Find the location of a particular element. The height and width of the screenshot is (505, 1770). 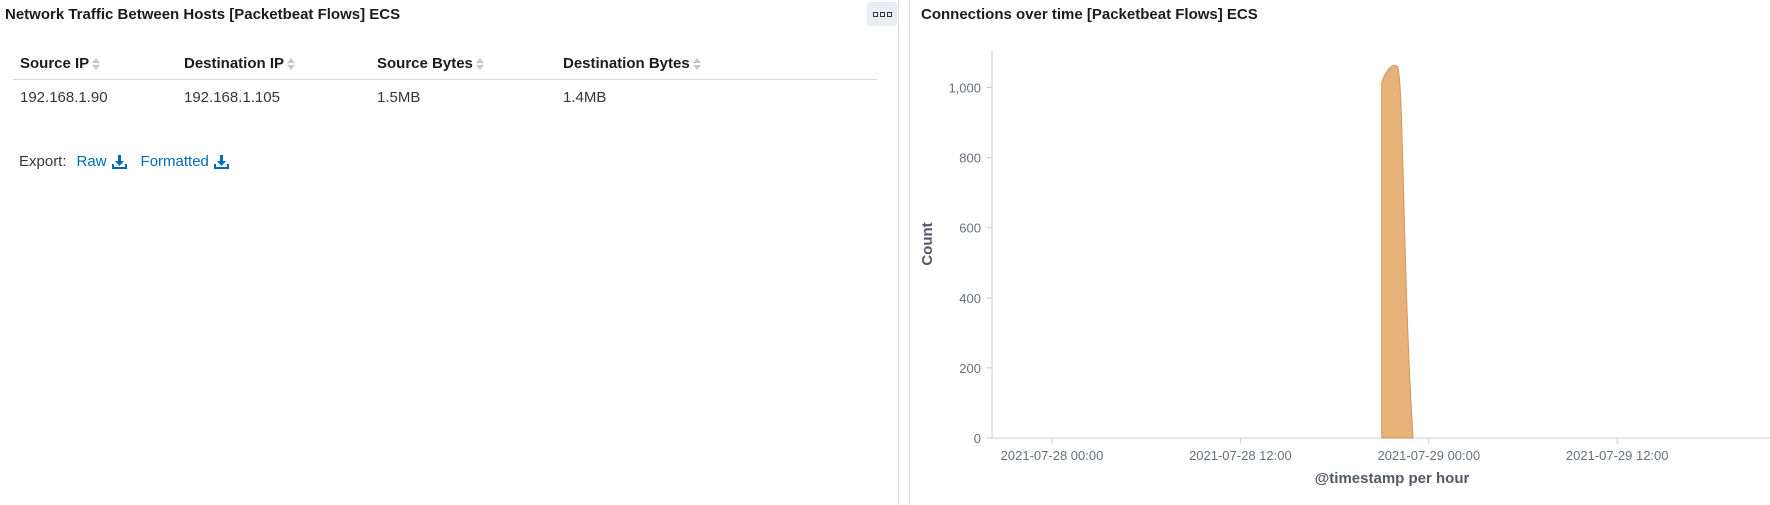

x-tick-label: 2021-07-28 00:00 is located at coordinates (1052, 455).